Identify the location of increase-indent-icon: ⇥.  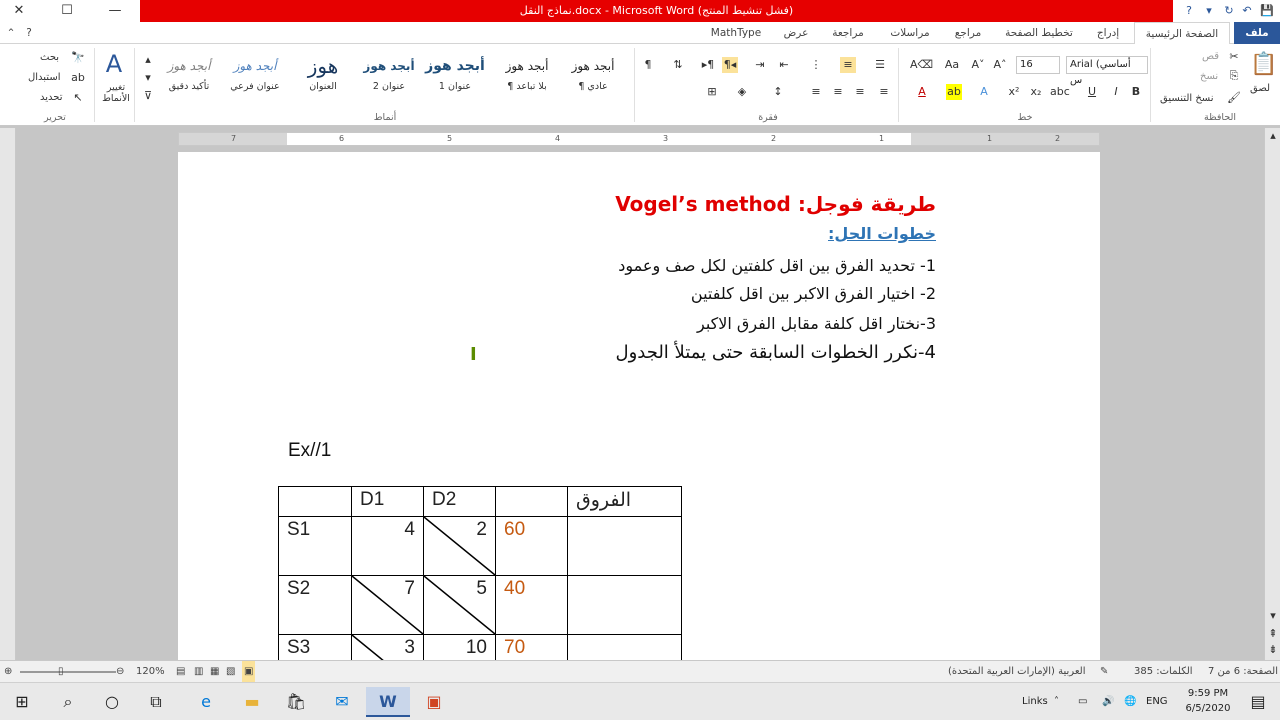
(760, 65).